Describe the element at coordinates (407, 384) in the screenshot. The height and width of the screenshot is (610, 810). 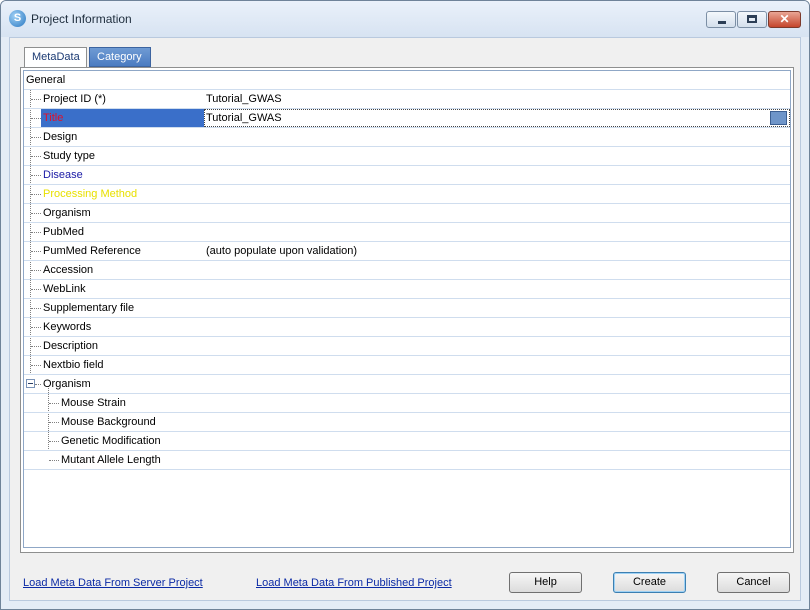
I see `group-row-organism: Organism` at that location.